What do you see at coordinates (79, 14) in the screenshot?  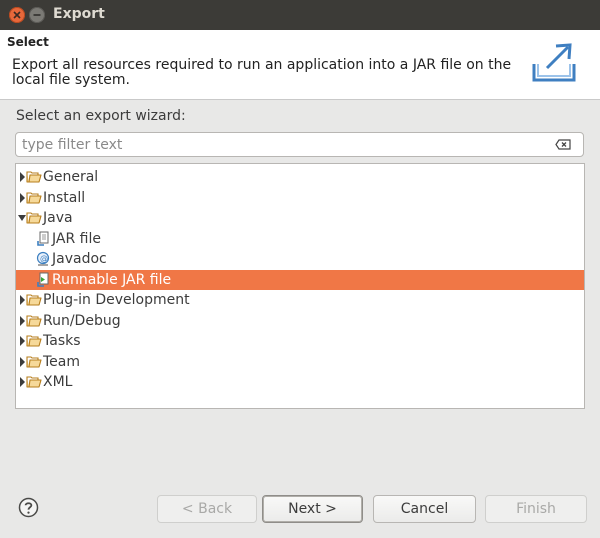 I see `window-title: Export` at bounding box center [79, 14].